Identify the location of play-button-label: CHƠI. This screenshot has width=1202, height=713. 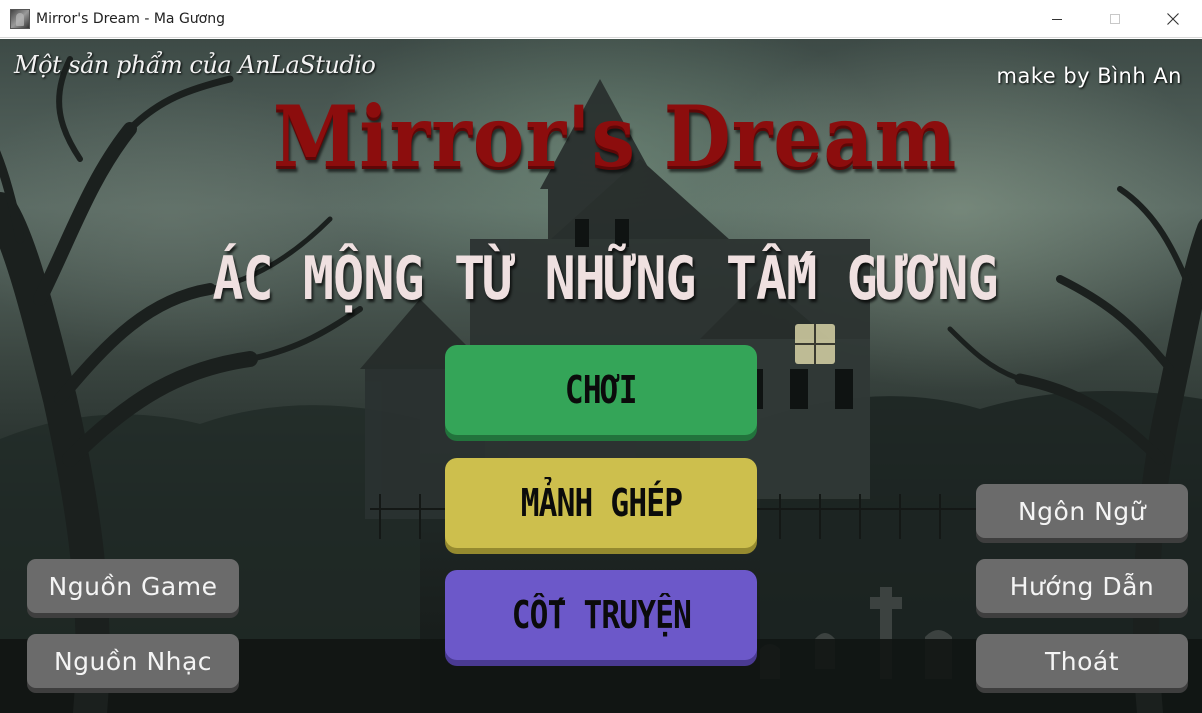
(601, 390).